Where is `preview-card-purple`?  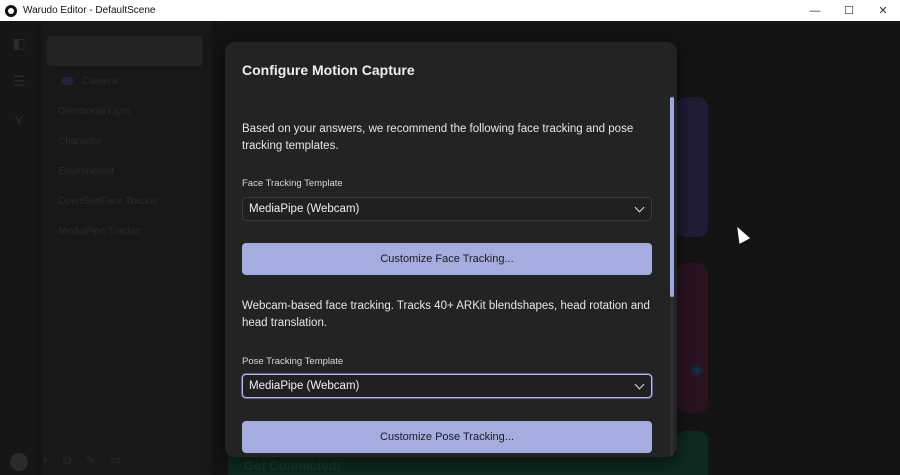 preview-card-purple is located at coordinates (692, 167).